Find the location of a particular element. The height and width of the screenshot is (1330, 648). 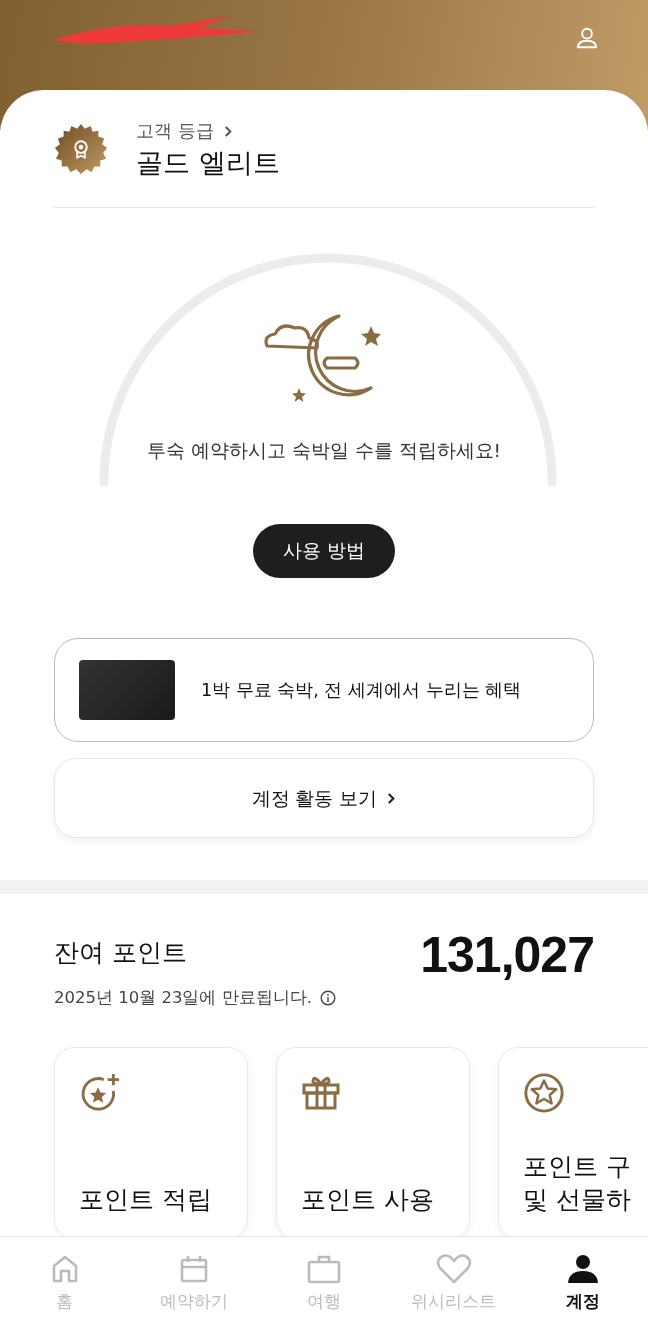

account-activity-button: 계정 활동 보기 is located at coordinates (324, 798).